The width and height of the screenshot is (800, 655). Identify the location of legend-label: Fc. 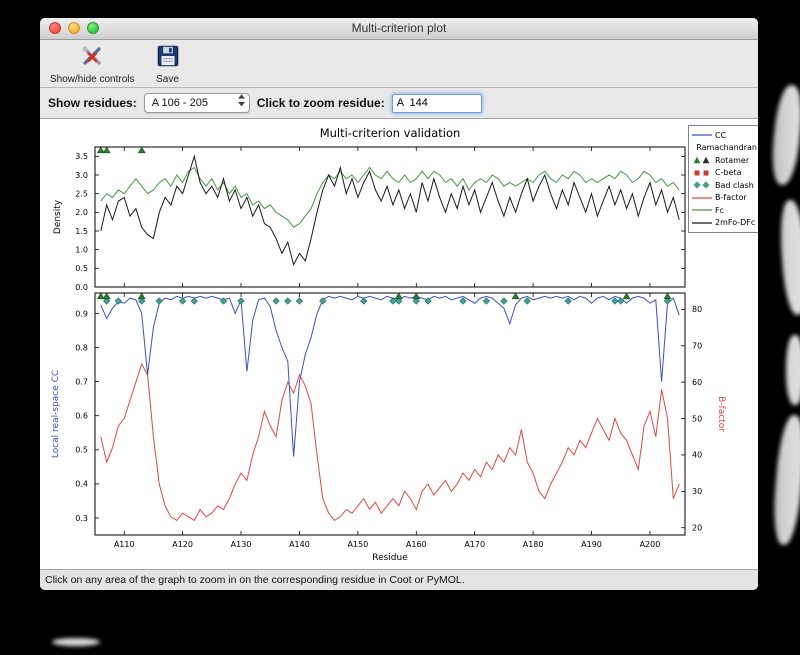
(719, 210).